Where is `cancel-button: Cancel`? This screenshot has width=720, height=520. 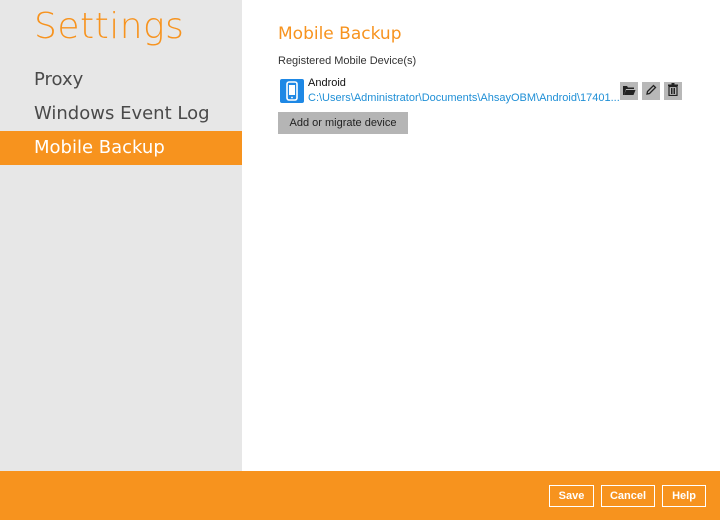
cancel-button: Cancel is located at coordinates (628, 496).